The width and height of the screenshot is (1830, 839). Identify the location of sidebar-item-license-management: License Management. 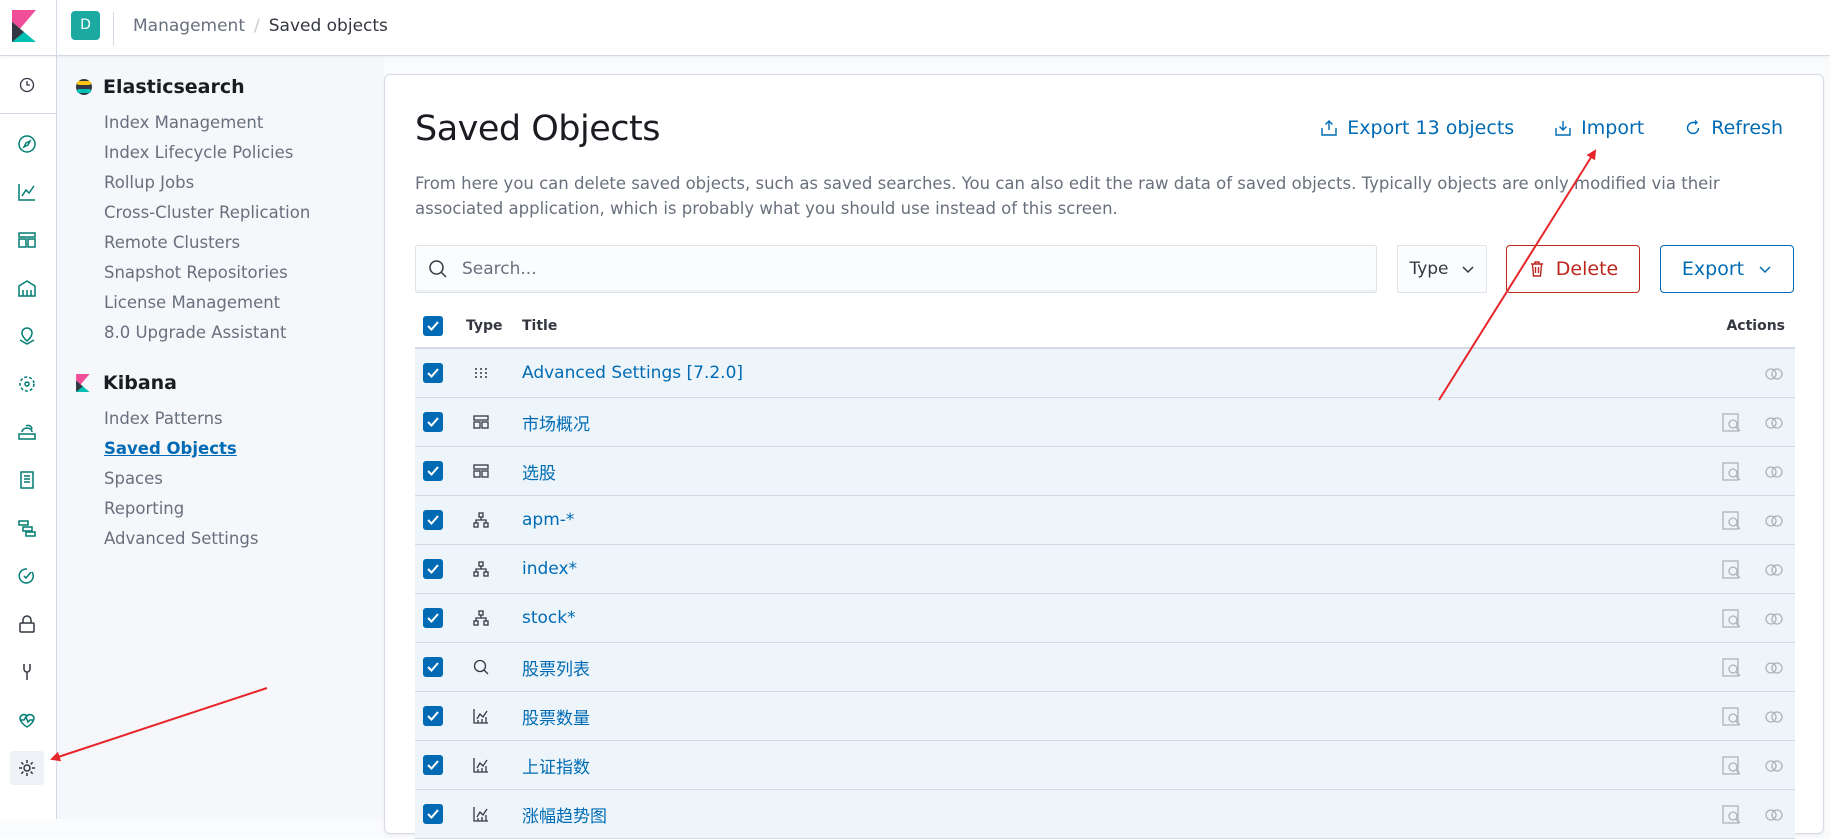
(207, 303).